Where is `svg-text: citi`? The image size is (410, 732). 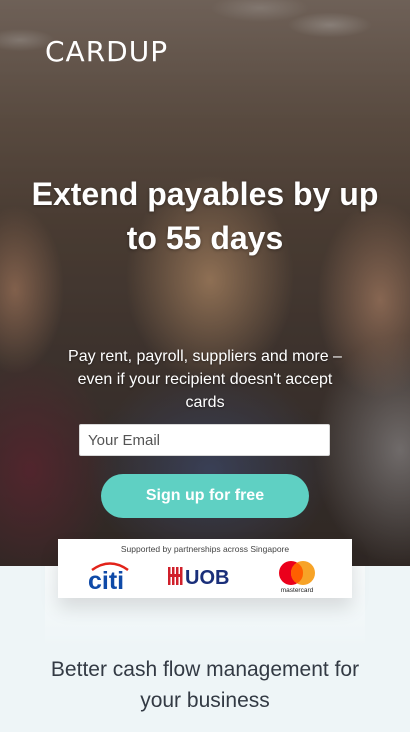
svg-text: citi is located at coordinates (106, 580).